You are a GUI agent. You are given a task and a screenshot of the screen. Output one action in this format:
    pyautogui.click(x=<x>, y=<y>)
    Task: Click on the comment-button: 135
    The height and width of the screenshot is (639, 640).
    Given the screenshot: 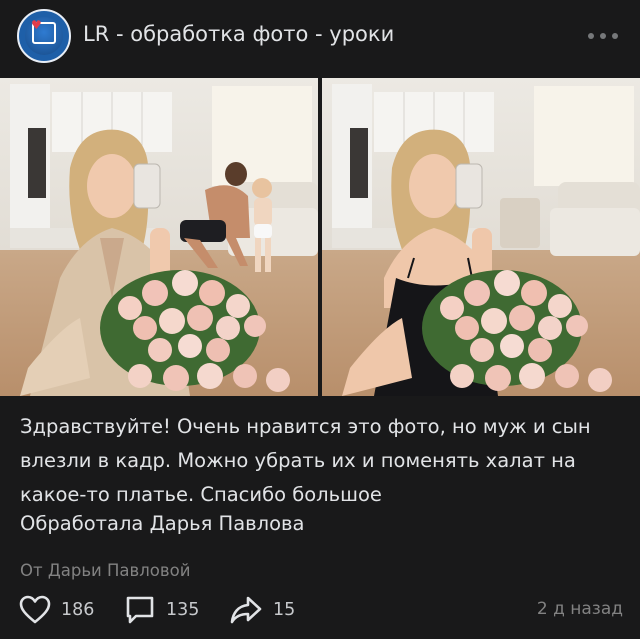 What is the action you would take?
    pyautogui.click(x=161, y=610)
    